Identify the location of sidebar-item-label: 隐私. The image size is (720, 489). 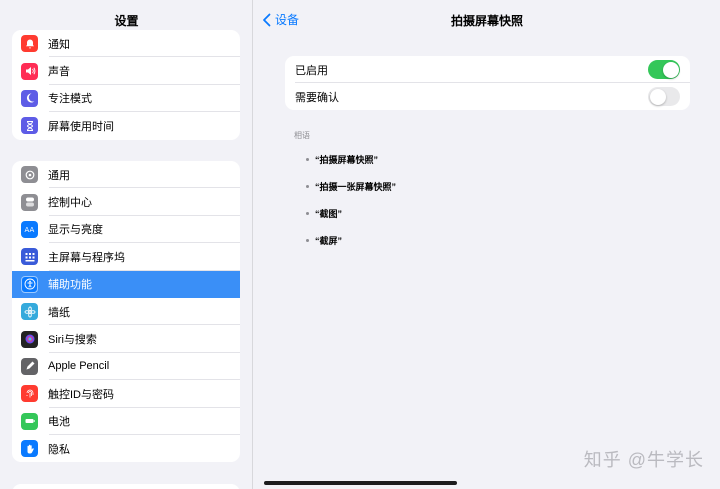
(59, 449).